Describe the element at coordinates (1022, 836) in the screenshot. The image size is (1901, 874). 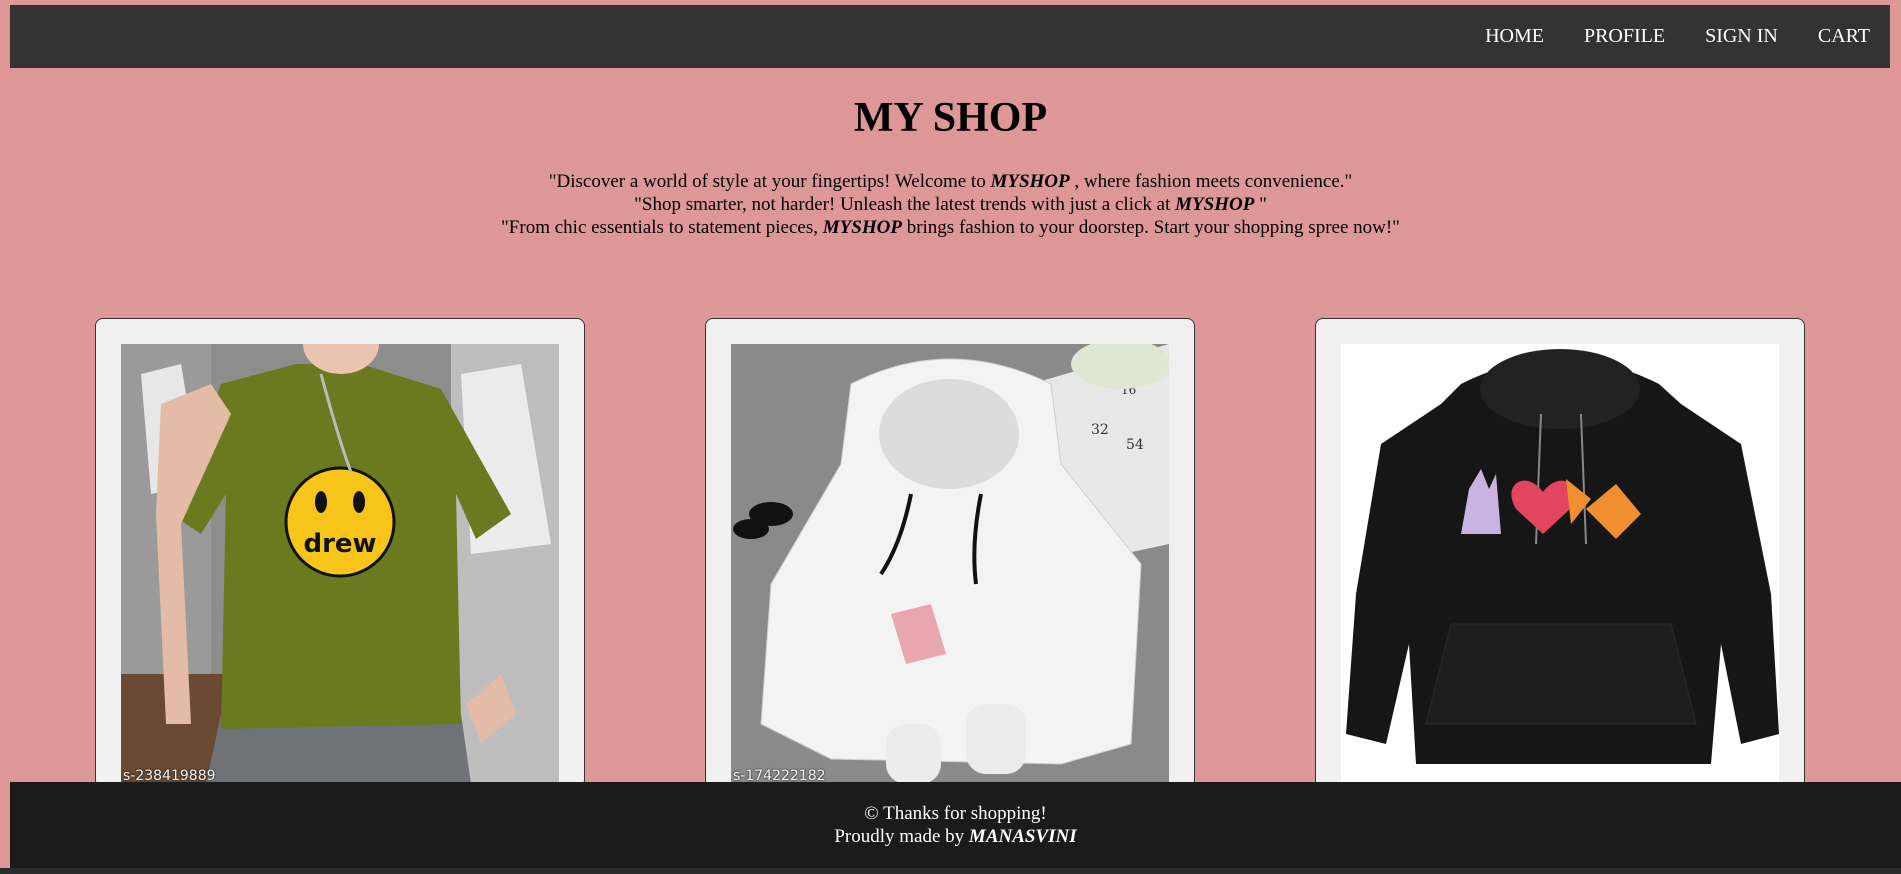
I see `author-name: MANASVINI` at that location.